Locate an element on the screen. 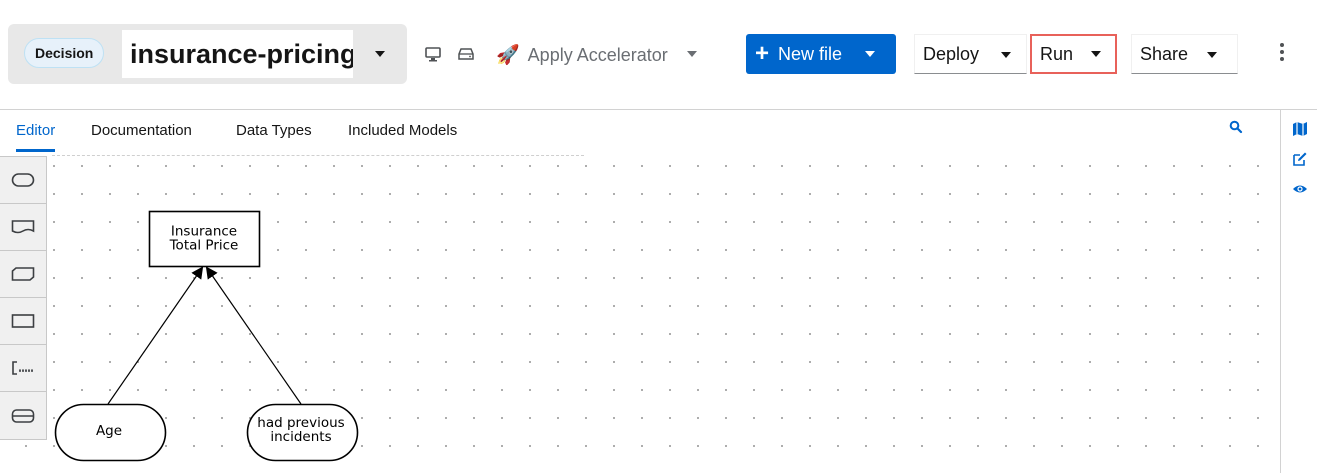  tab-documentation: Documentation is located at coordinates (141, 137).